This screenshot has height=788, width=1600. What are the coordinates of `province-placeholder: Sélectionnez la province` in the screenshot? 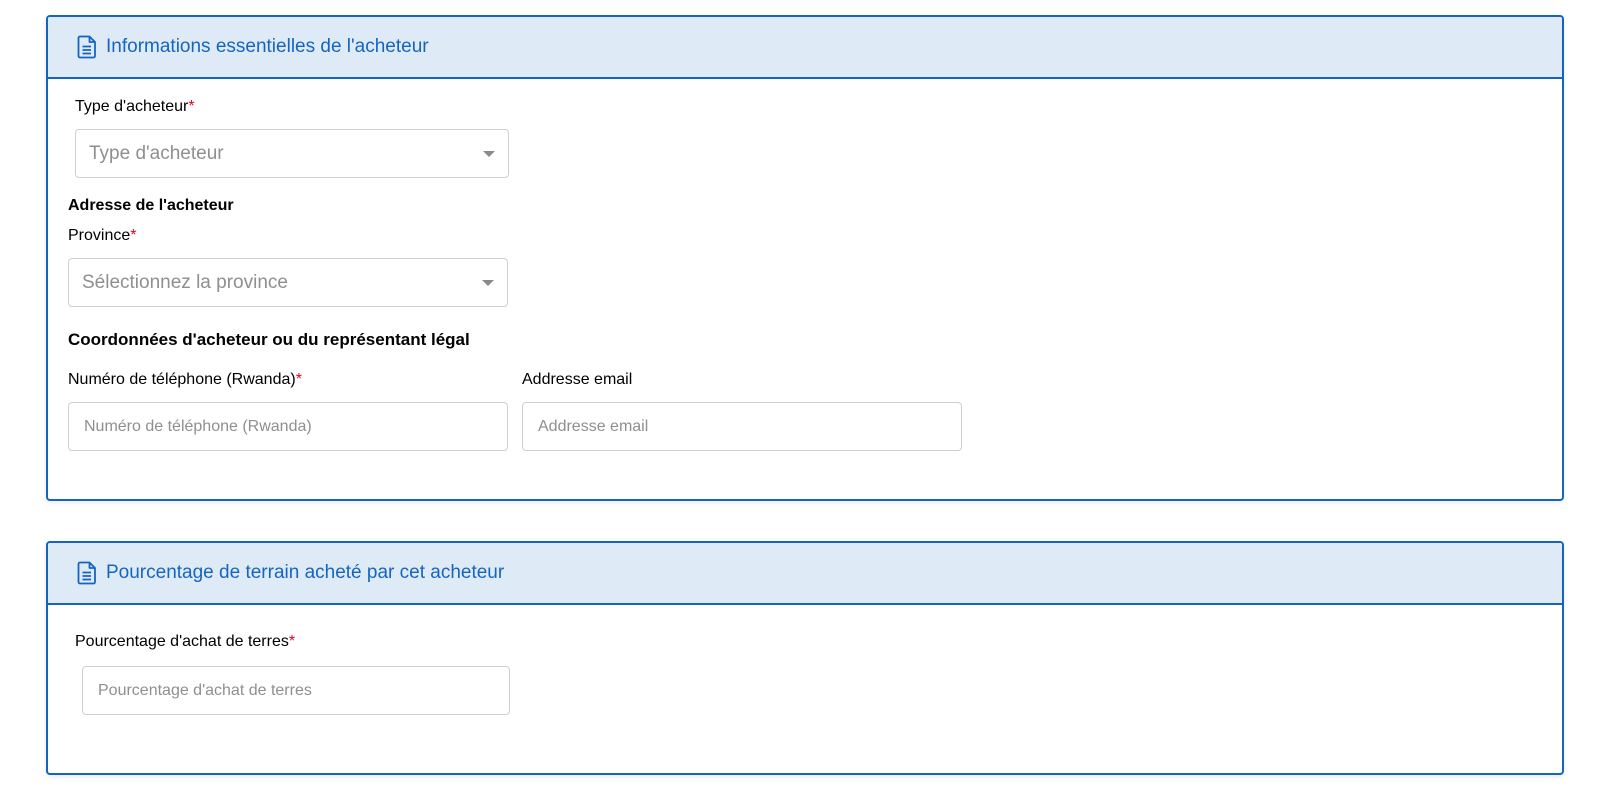 It's located at (185, 282).